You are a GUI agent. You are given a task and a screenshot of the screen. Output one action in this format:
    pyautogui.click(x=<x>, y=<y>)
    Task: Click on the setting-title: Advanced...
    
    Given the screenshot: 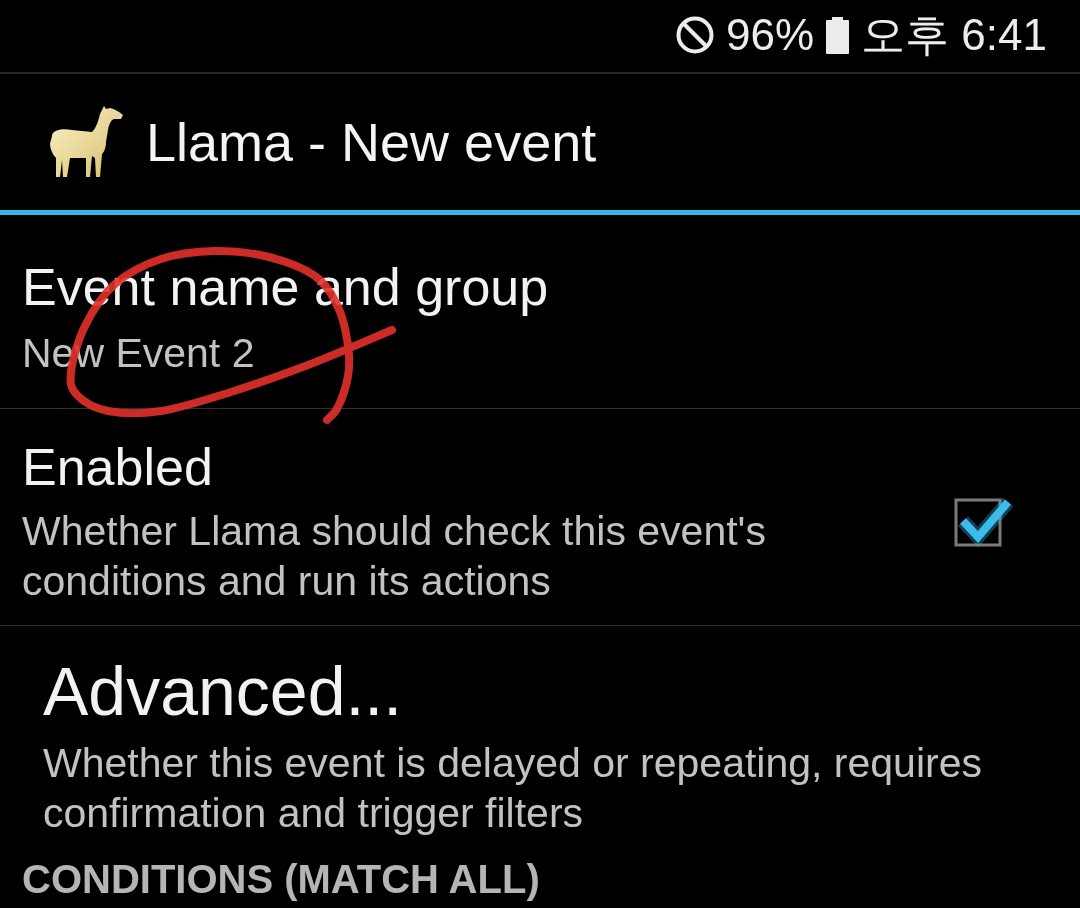 What is the action you would take?
    pyautogui.click(x=546, y=691)
    